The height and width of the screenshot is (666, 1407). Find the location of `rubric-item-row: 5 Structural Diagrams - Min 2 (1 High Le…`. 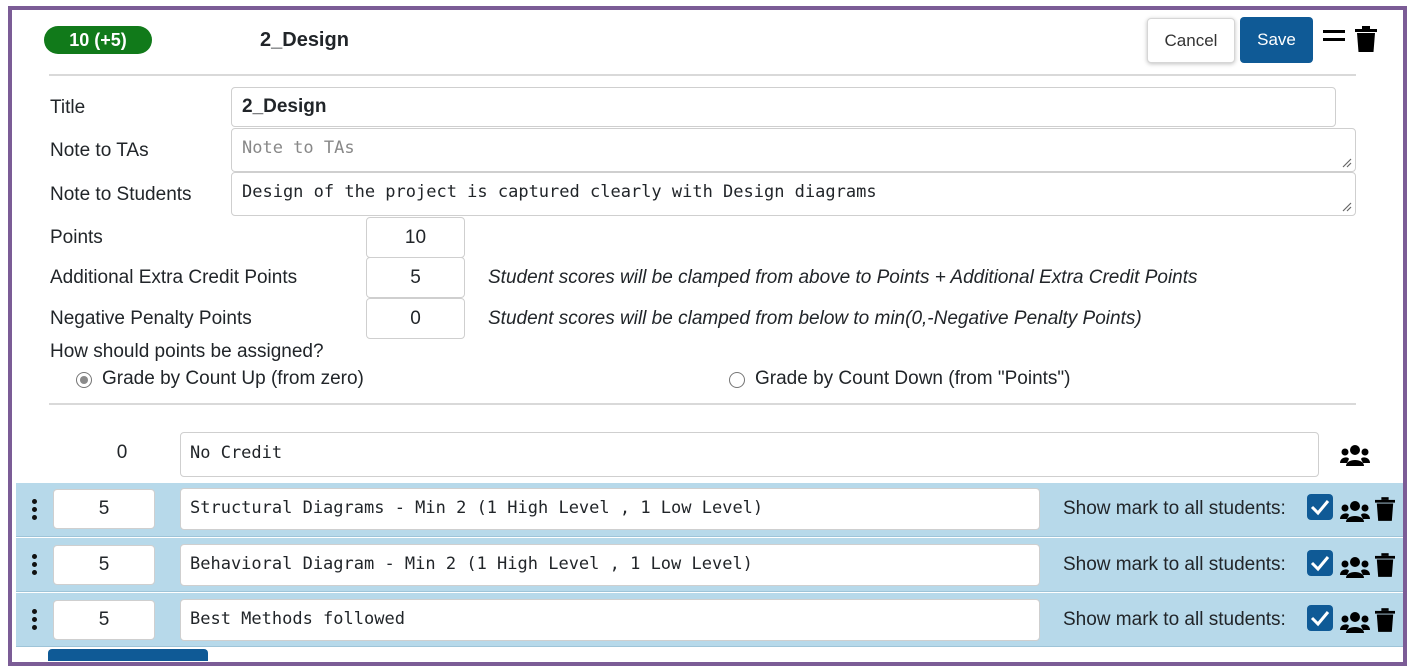

rubric-item-row: 5 Structural Diagrams - Min 2 (1 High Le… is located at coordinates (709, 510).